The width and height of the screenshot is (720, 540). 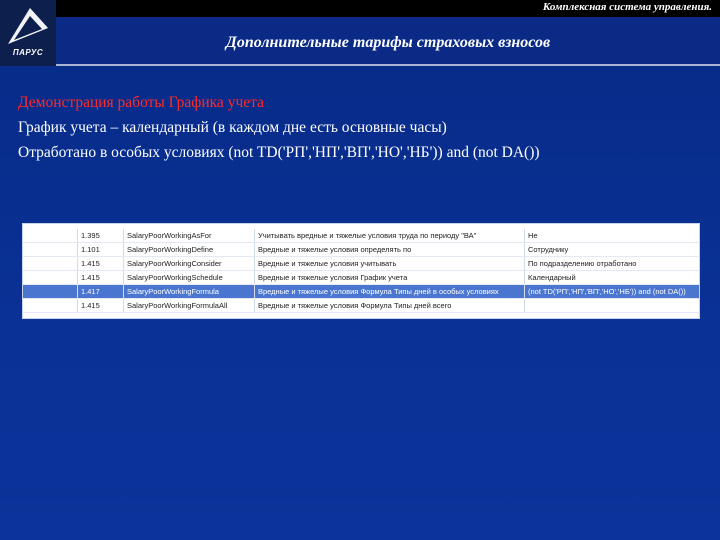 What do you see at coordinates (388, 65) in the screenshot?
I see `title-divider` at bounding box center [388, 65].